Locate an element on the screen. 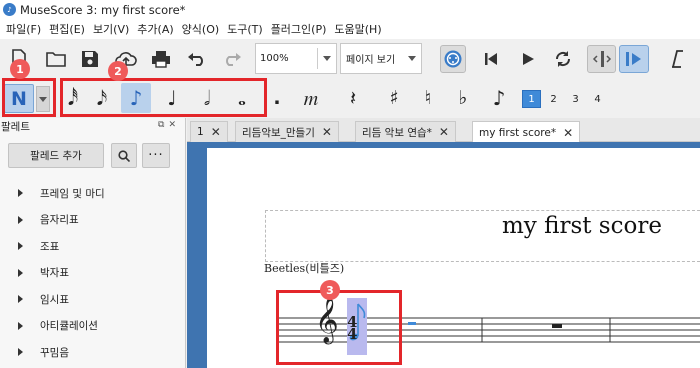  open-folder-icon is located at coordinates (56, 59).